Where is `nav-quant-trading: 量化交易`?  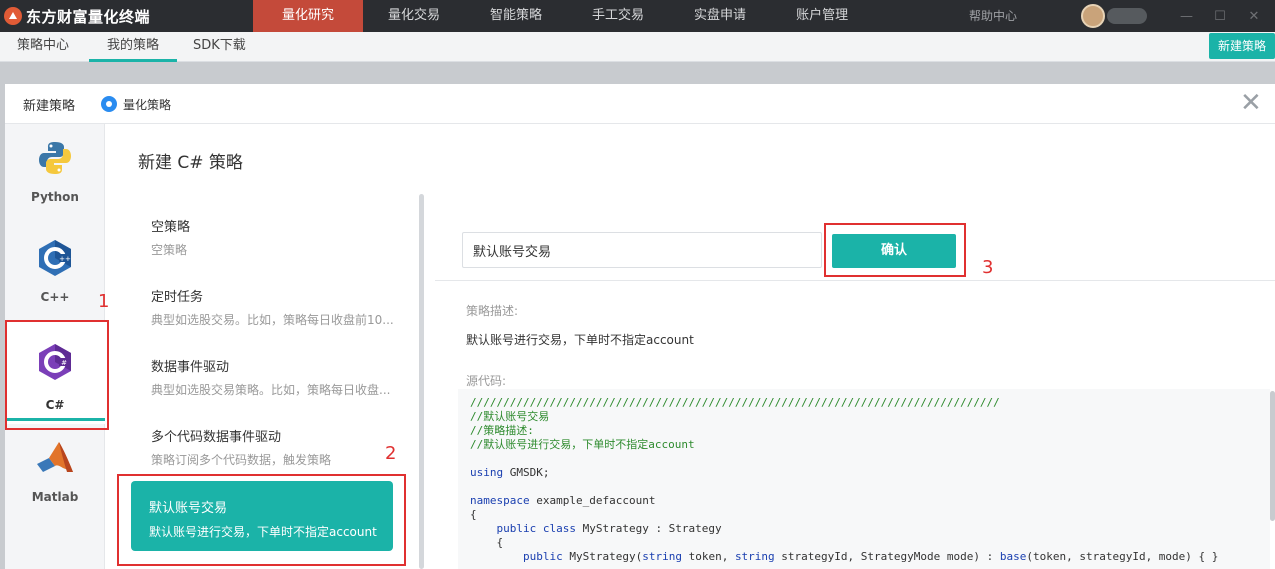 nav-quant-trading: 量化交易 is located at coordinates (414, 16).